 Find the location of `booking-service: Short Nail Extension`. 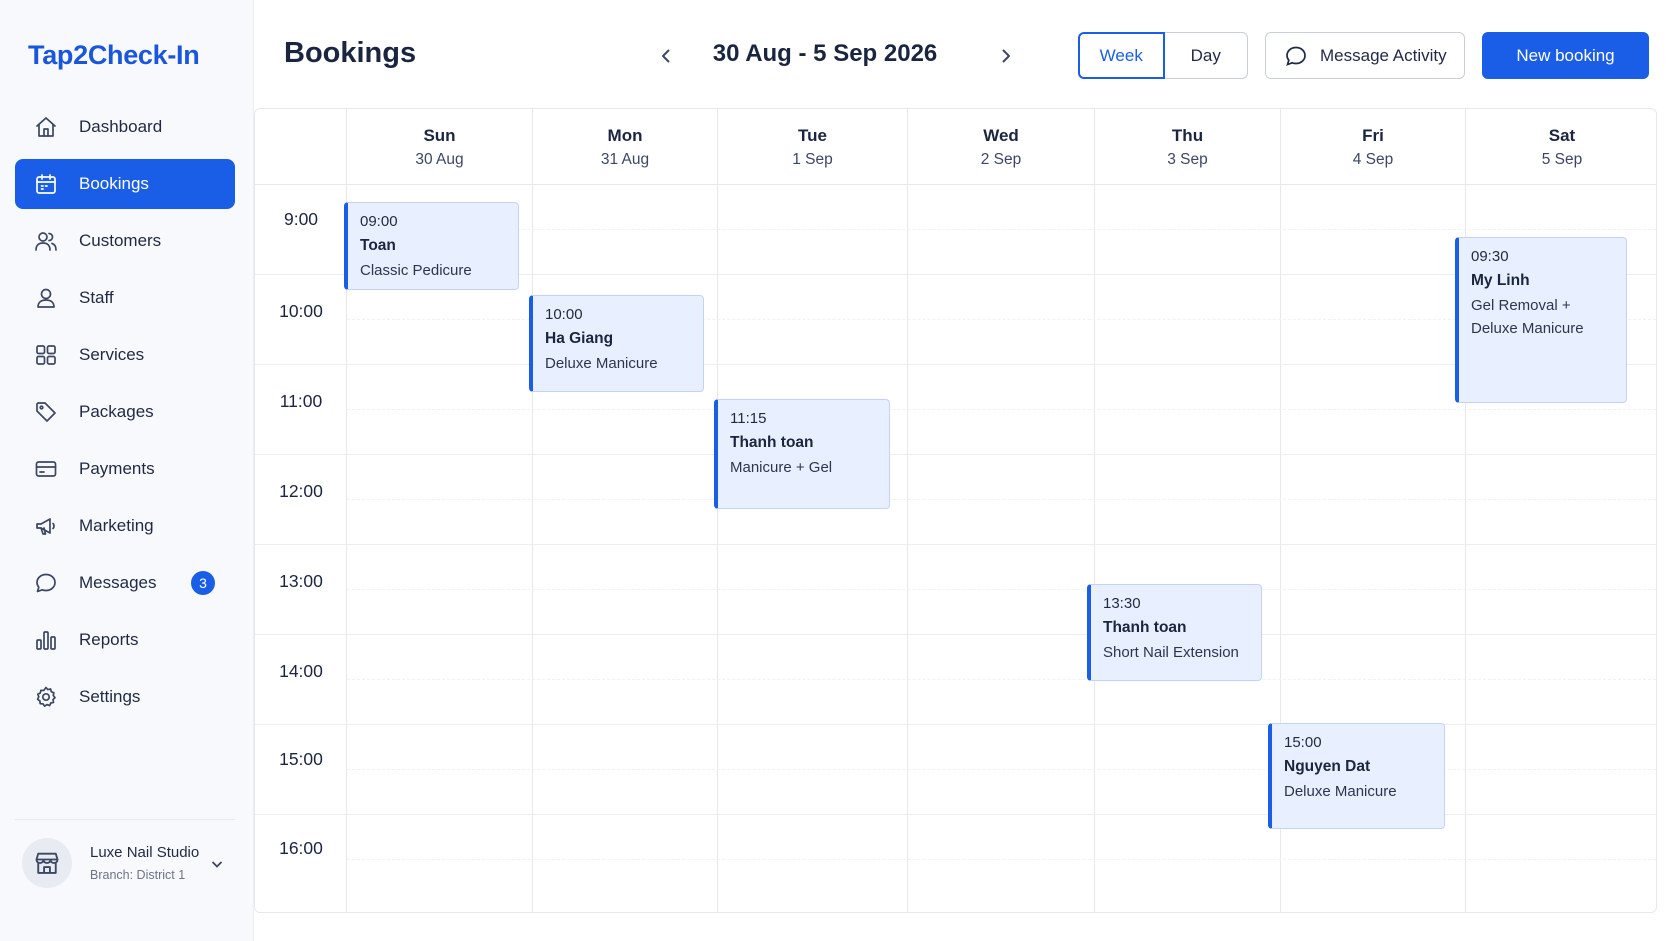

booking-service: Short Nail Extension is located at coordinates (1171, 652).